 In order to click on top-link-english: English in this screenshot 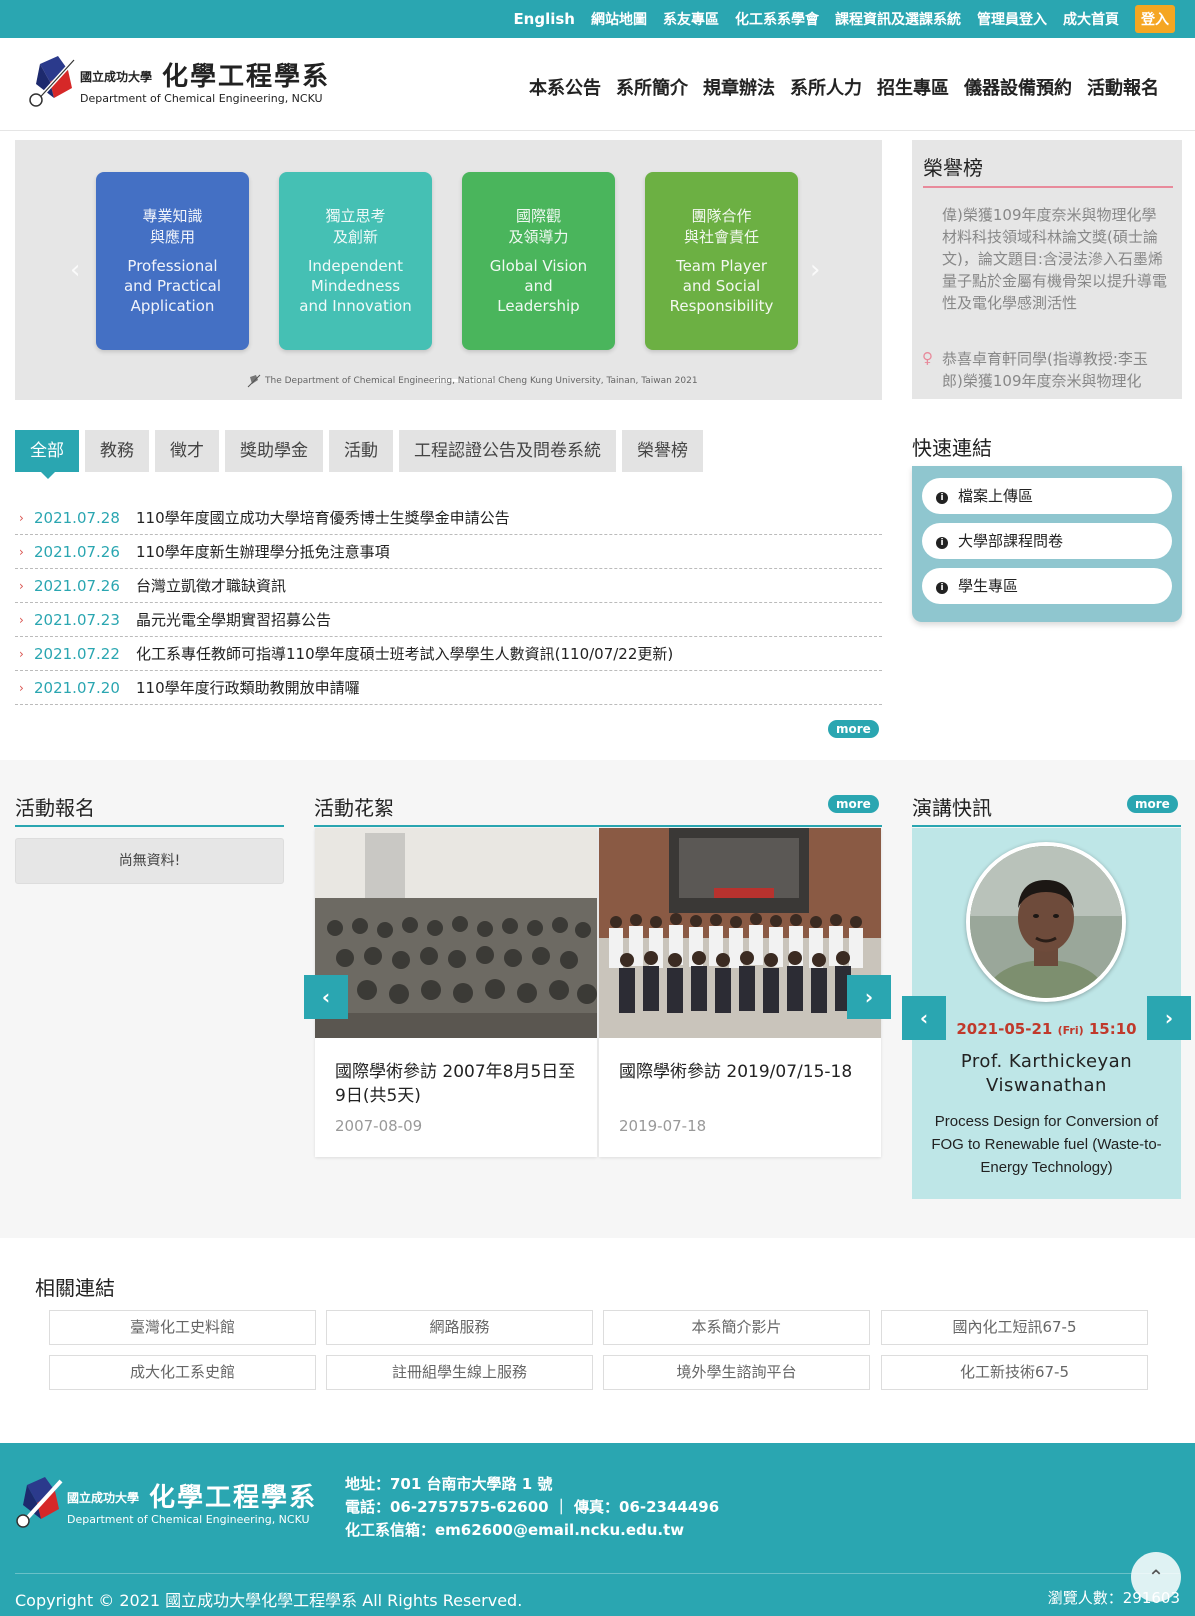, I will do `click(544, 19)`.